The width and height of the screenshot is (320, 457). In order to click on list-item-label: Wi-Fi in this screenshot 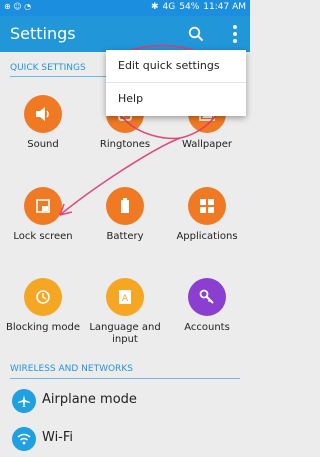, I will do `click(58, 437)`.